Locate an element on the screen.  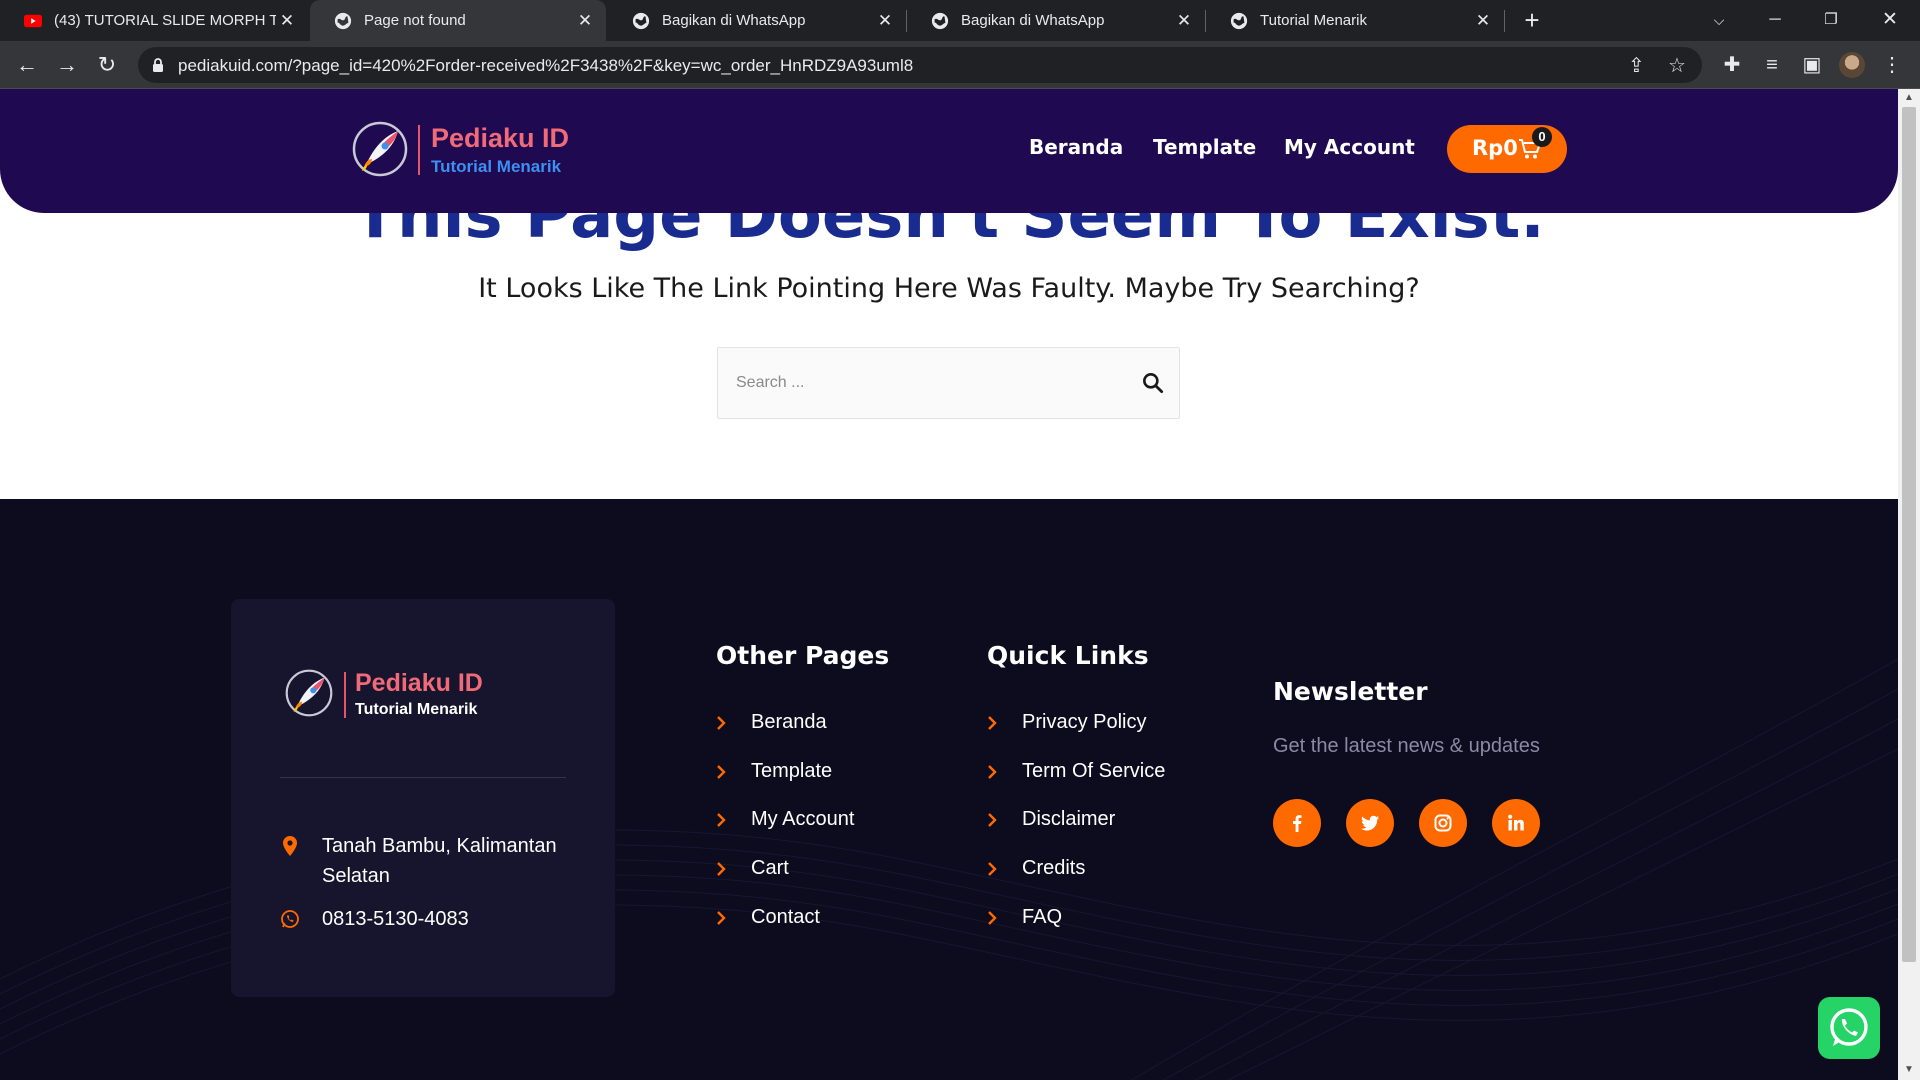
address-text: Tanah Bambu, Kalimantan Selatan is located at coordinates (439, 861).